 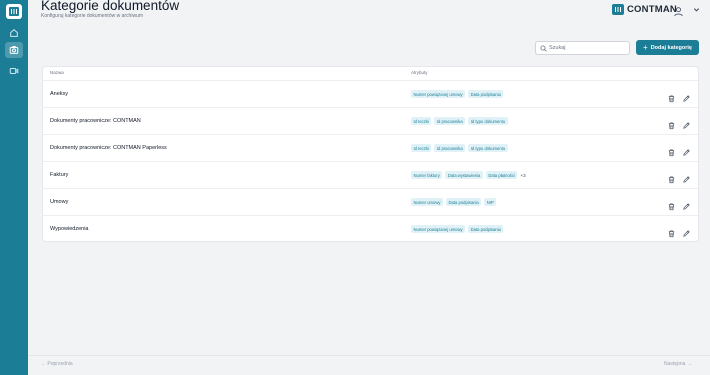 I want to click on sidebar, so click(x=14, y=187).